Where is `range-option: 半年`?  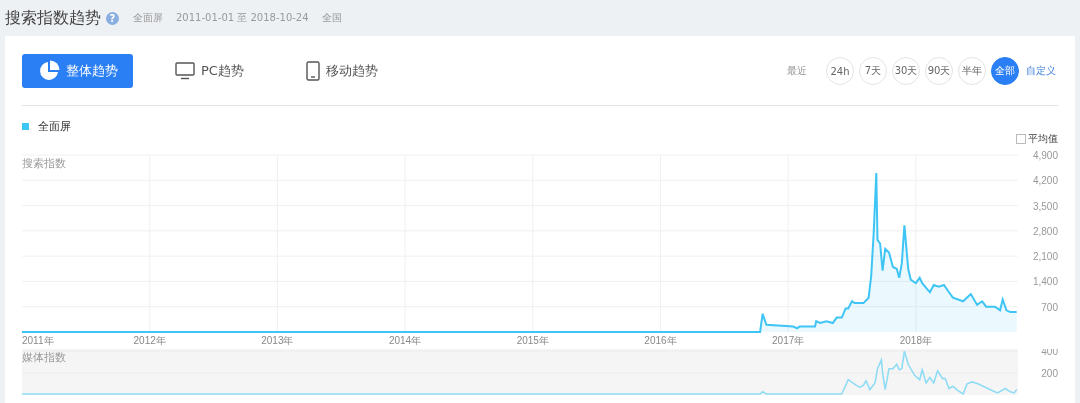 range-option: 半年 is located at coordinates (972, 71).